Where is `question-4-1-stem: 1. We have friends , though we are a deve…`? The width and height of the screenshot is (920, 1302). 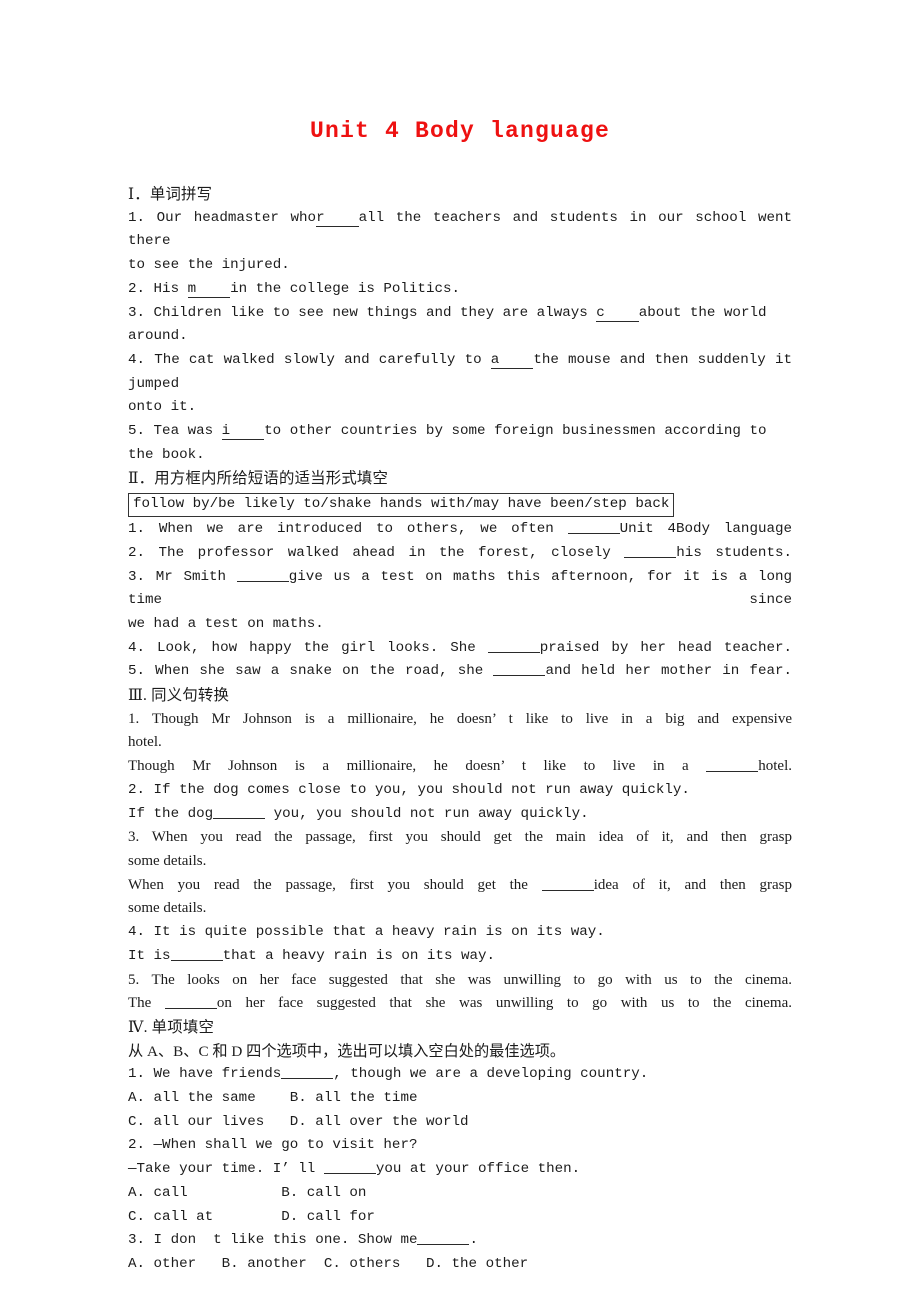 question-4-1-stem: 1. We have friends , though we are a deve… is located at coordinates (460, 1075).